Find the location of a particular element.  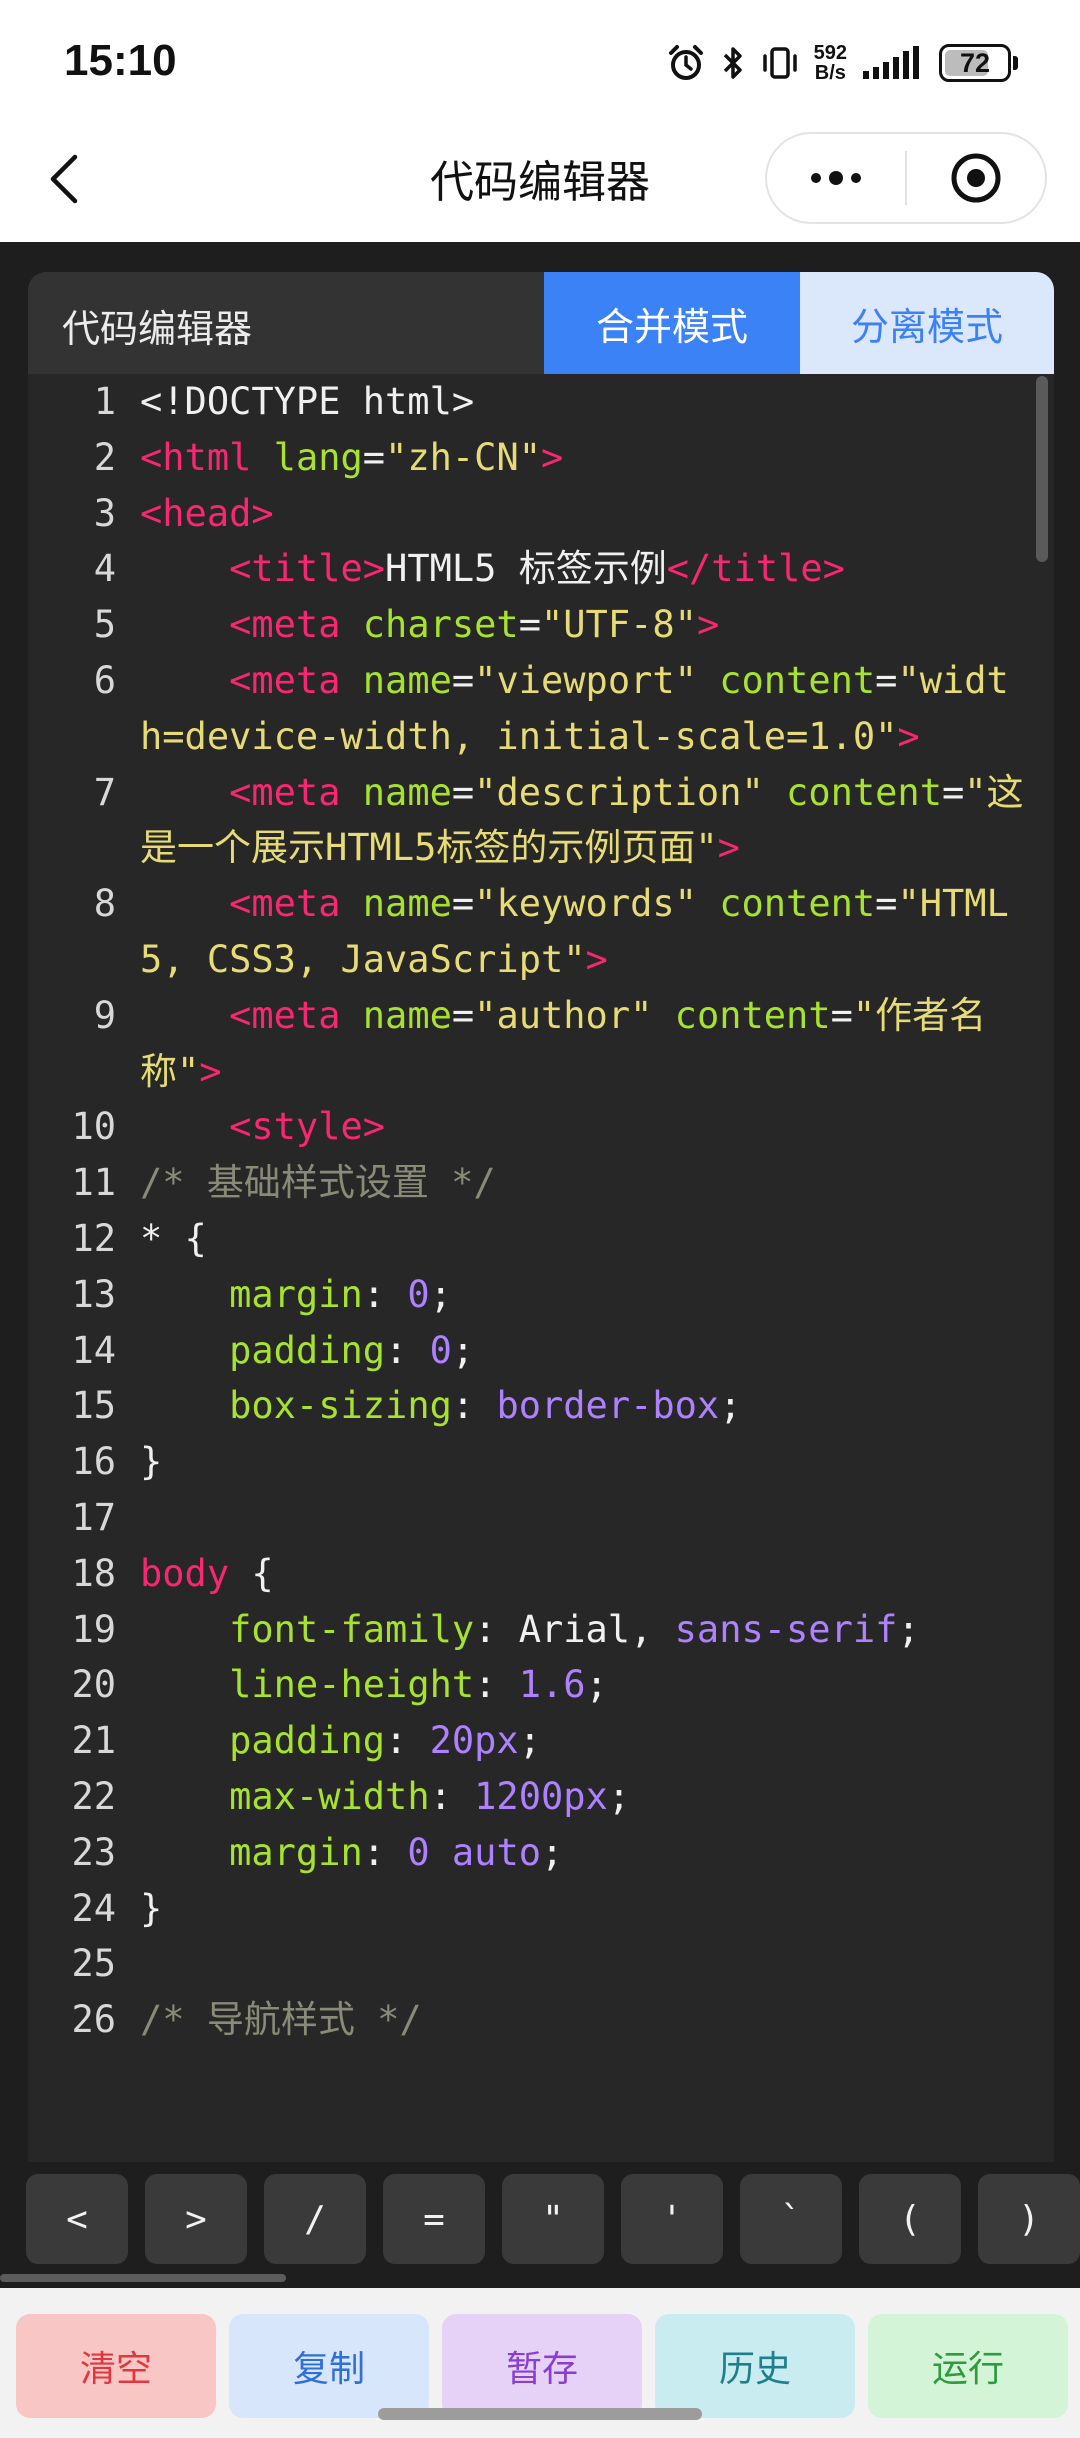

symbol-key: " is located at coordinates (553, 2219).